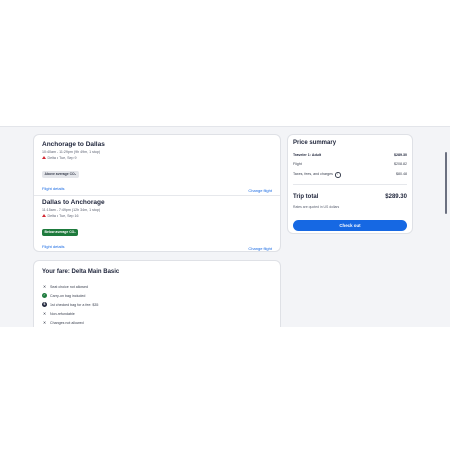 This screenshot has width=450, height=450. Describe the element at coordinates (401, 174) in the screenshot. I see `taxes-price: $80.48` at that location.